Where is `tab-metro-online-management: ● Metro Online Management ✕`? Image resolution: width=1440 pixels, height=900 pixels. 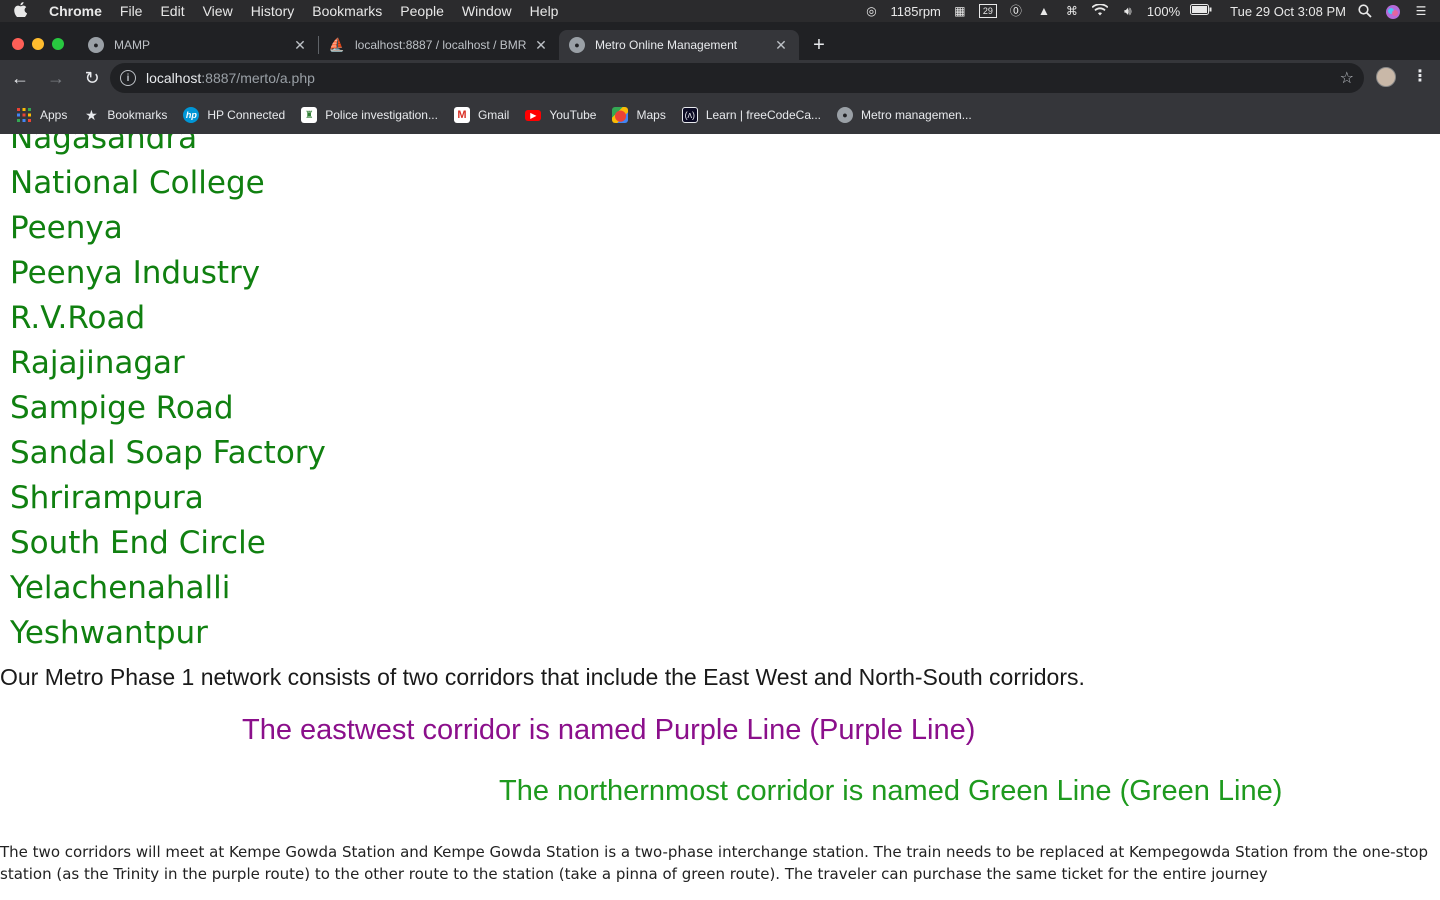
tab-metro-online-management: ● Metro Online Management ✕ is located at coordinates (679, 45).